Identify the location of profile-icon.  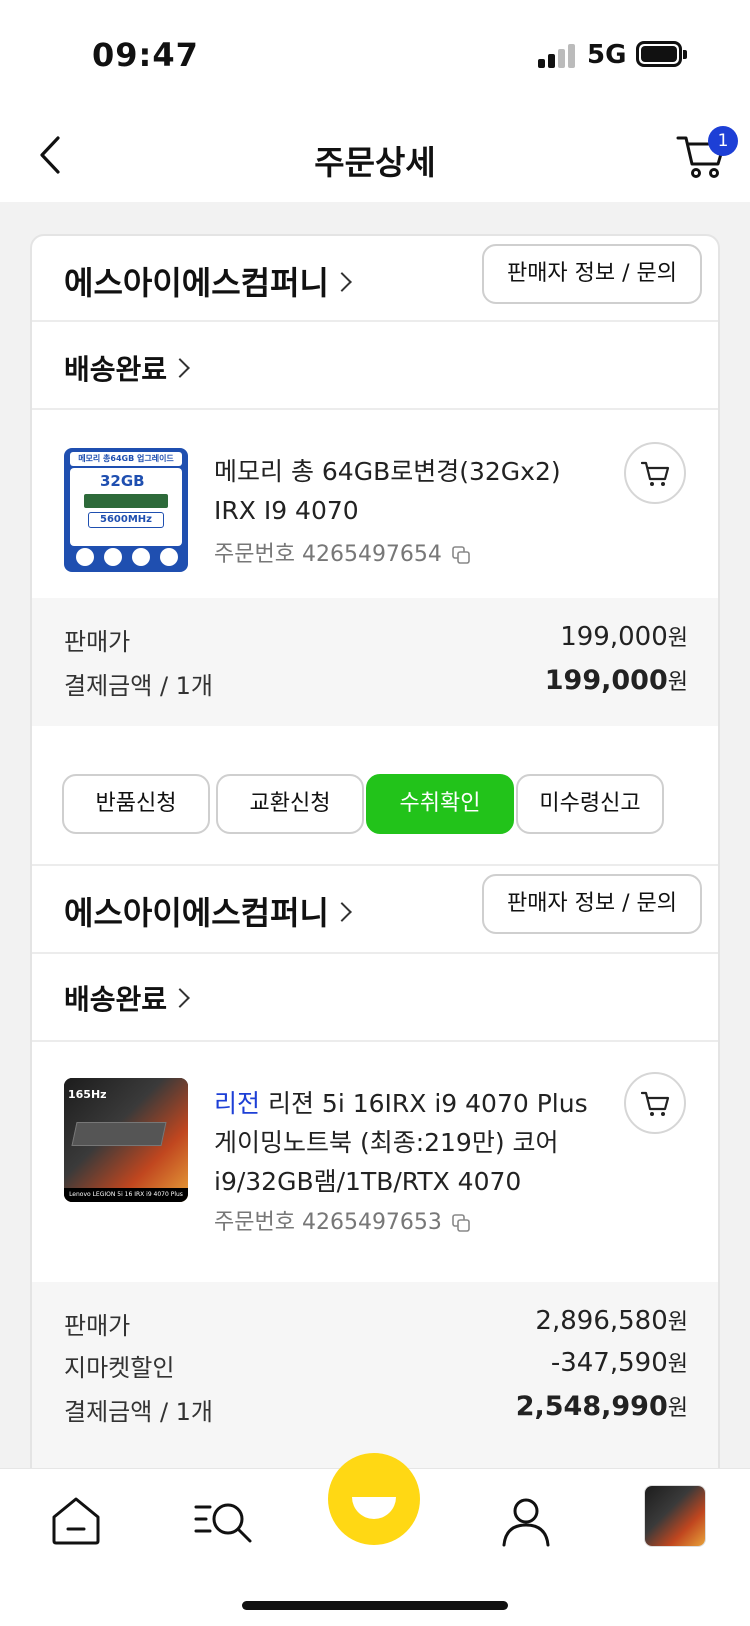
(526, 1522).